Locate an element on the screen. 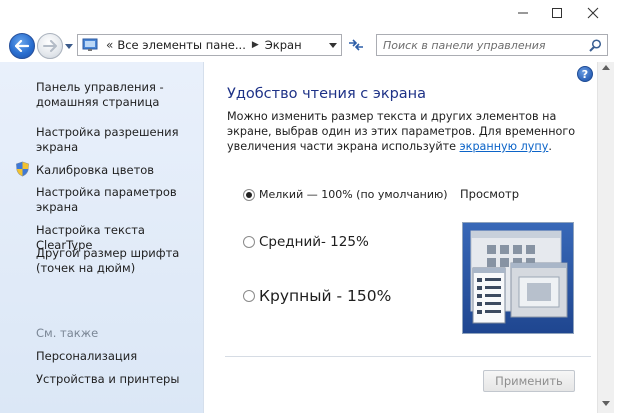  title-bar is located at coordinates (310, 14).